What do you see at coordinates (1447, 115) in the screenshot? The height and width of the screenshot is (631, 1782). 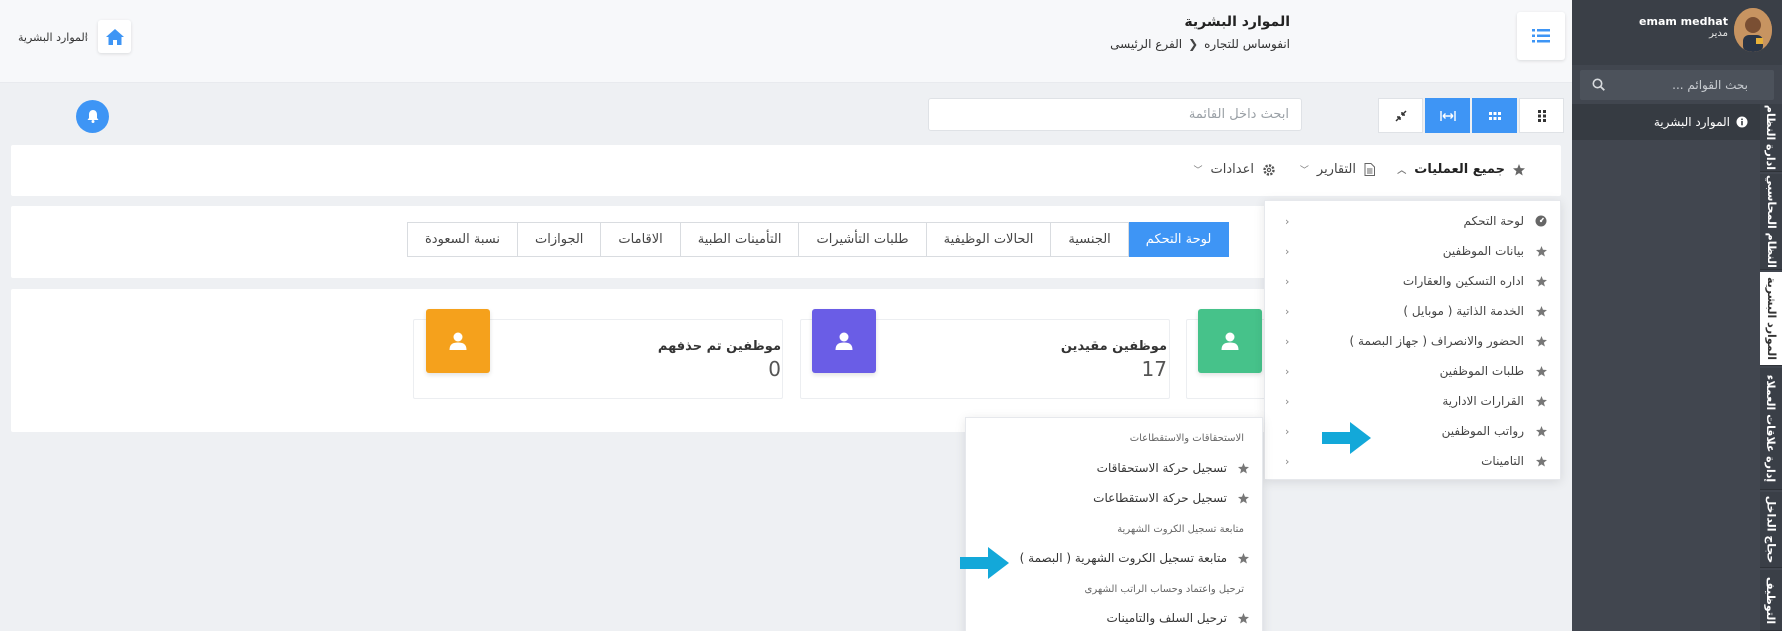 I see `fit-width-button` at bounding box center [1447, 115].